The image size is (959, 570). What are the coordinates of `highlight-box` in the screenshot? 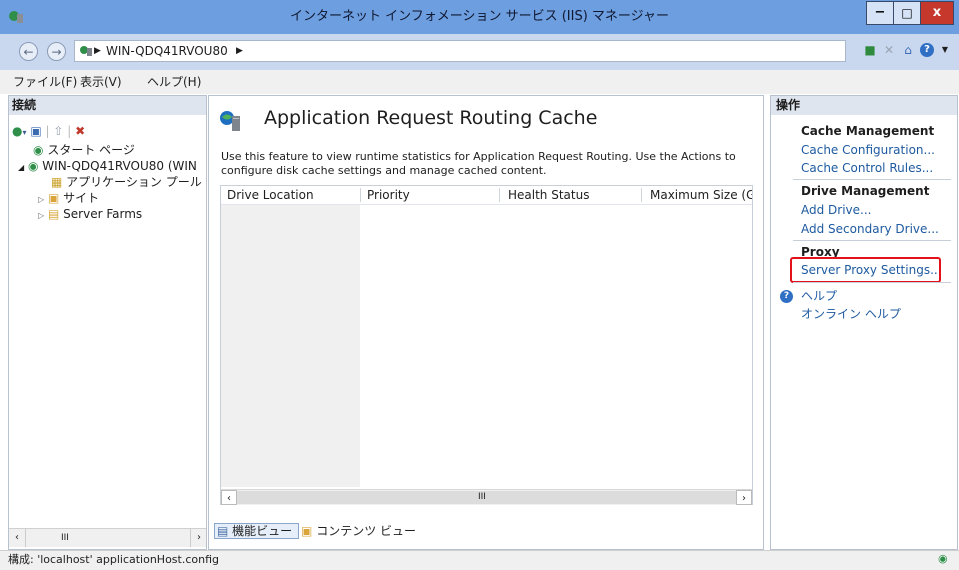 It's located at (865, 270).